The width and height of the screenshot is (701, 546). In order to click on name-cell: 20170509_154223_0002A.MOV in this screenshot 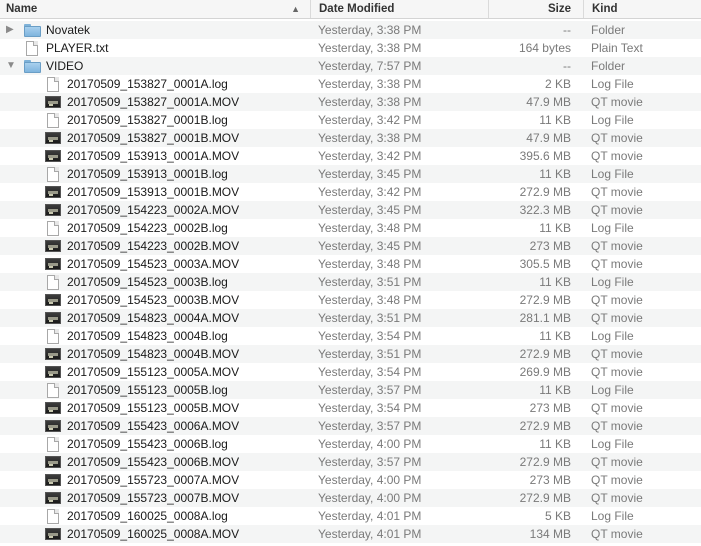, I will do `click(155, 210)`.